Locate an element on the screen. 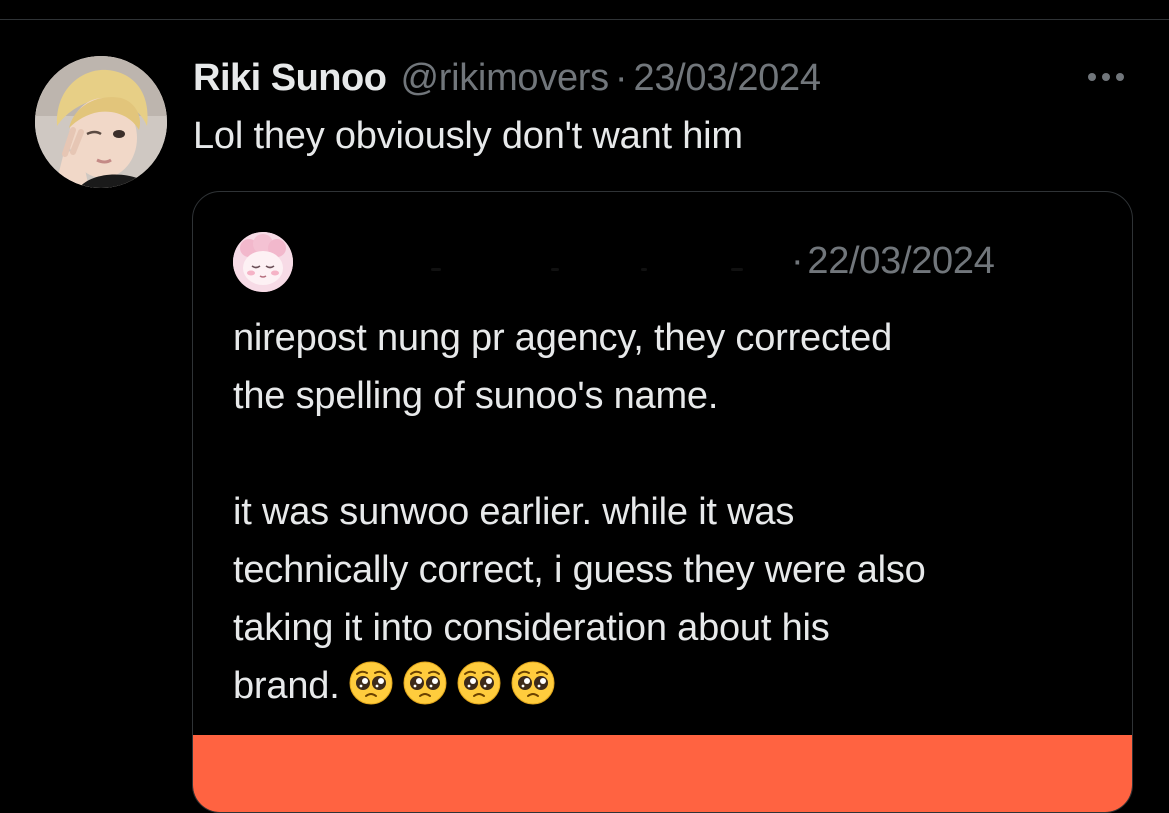 This screenshot has height=813, width=1169. redacted-author-name is located at coordinates (551, 271).